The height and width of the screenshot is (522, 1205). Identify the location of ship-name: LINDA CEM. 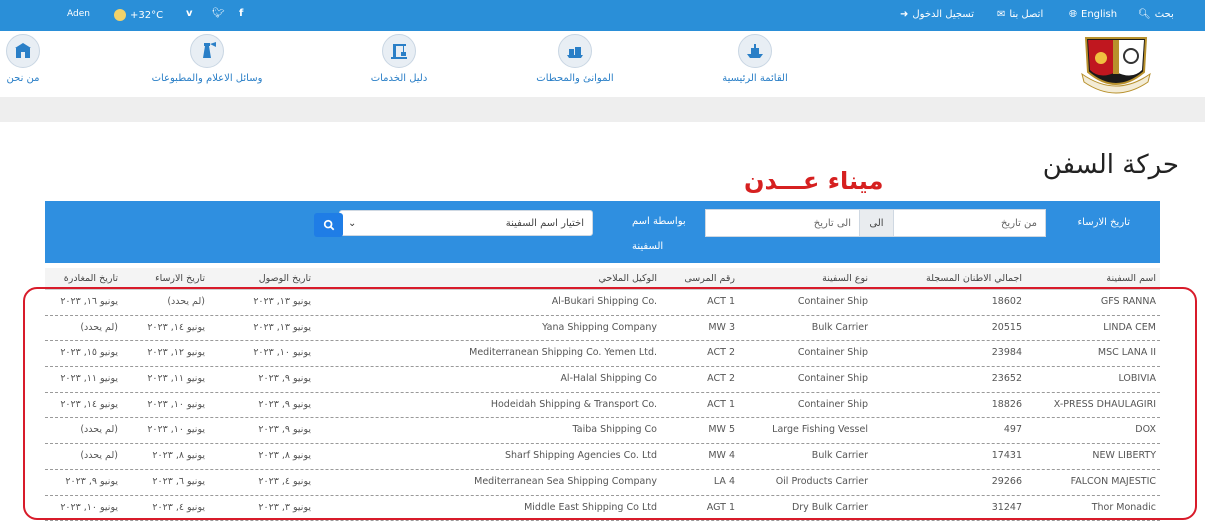
(1129, 327).